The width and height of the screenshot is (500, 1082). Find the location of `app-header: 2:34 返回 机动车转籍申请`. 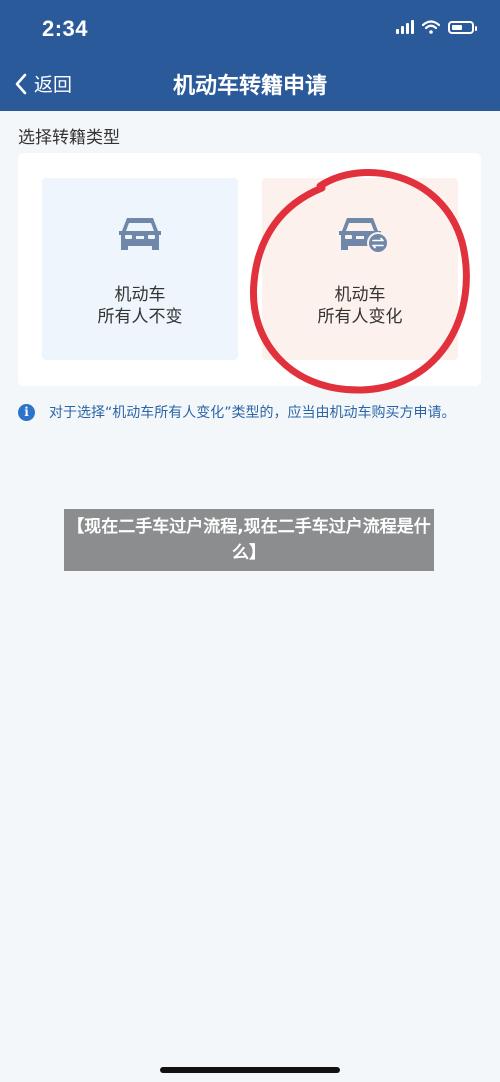

app-header: 2:34 返回 机动车转籍申请 is located at coordinates (250, 55).